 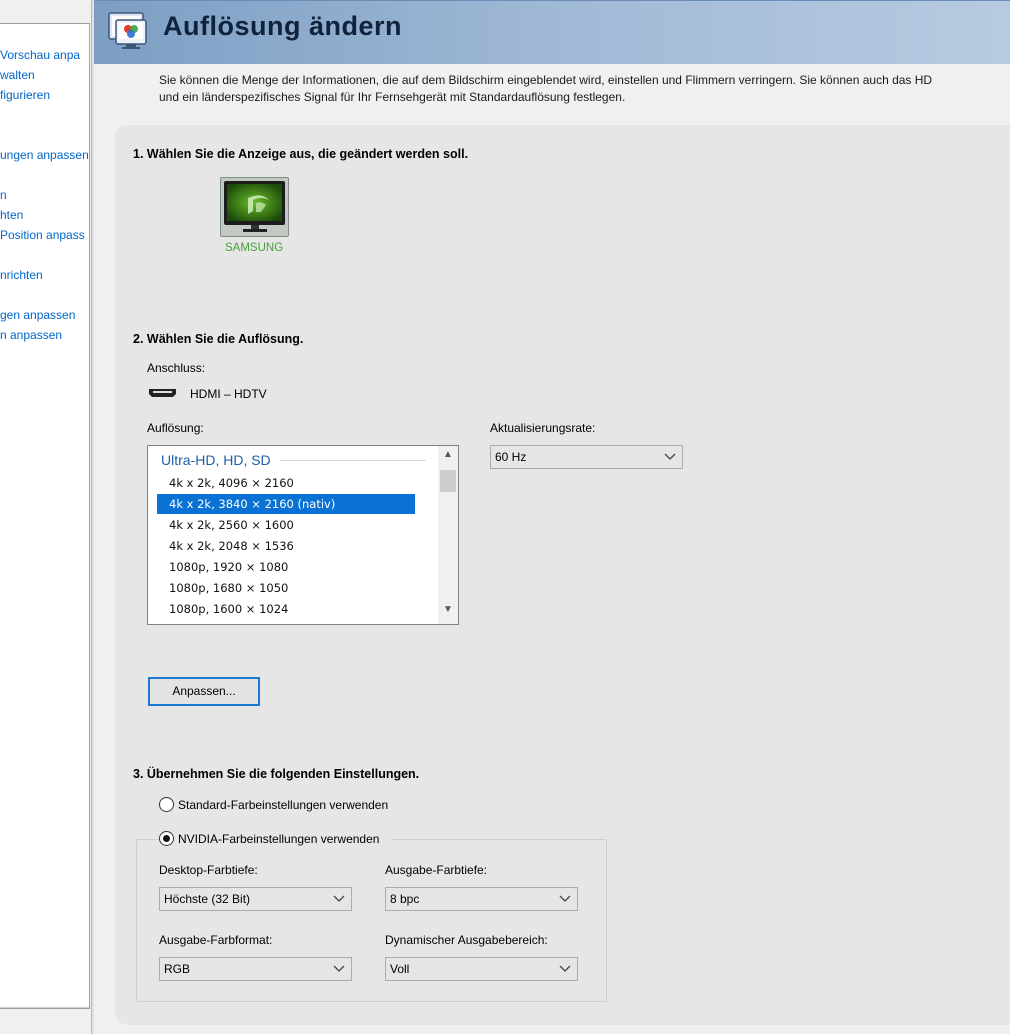 What do you see at coordinates (37, 315) in the screenshot?
I see `sidebar-item-adjust-2: gen anpassen` at bounding box center [37, 315].